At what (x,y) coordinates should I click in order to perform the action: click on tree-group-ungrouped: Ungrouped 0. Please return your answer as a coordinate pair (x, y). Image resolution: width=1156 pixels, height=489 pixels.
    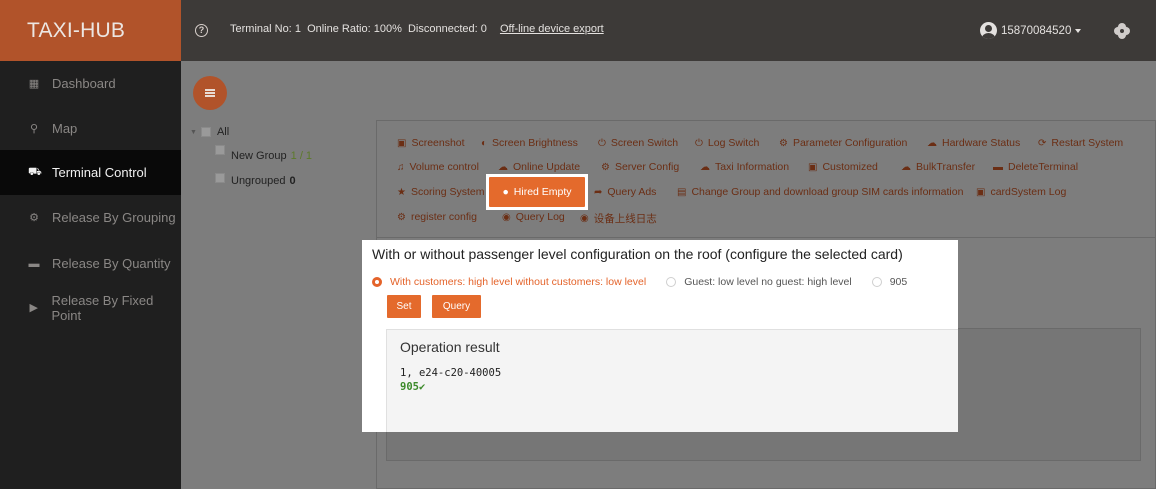
    Looking at the image, I should click on (255, 180).